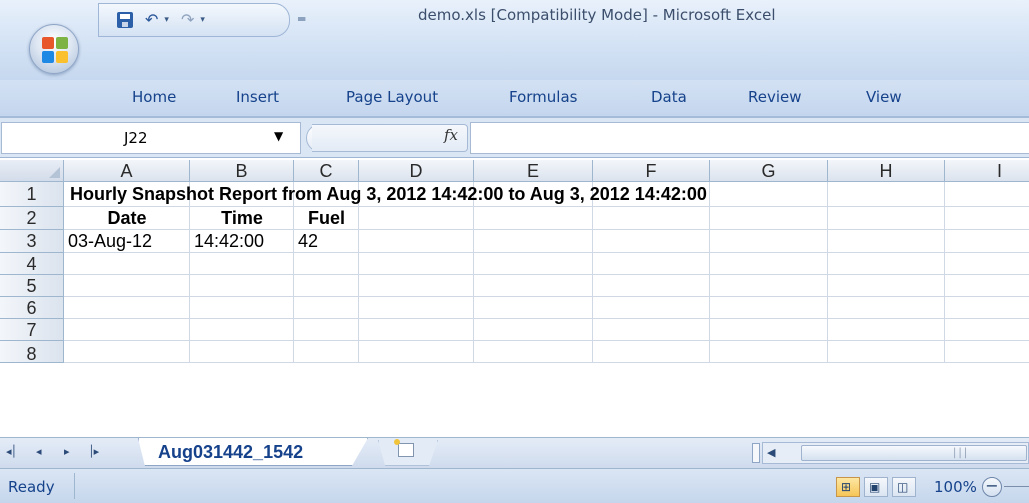  I want to click on tab-data: Data, so click(669, 97).